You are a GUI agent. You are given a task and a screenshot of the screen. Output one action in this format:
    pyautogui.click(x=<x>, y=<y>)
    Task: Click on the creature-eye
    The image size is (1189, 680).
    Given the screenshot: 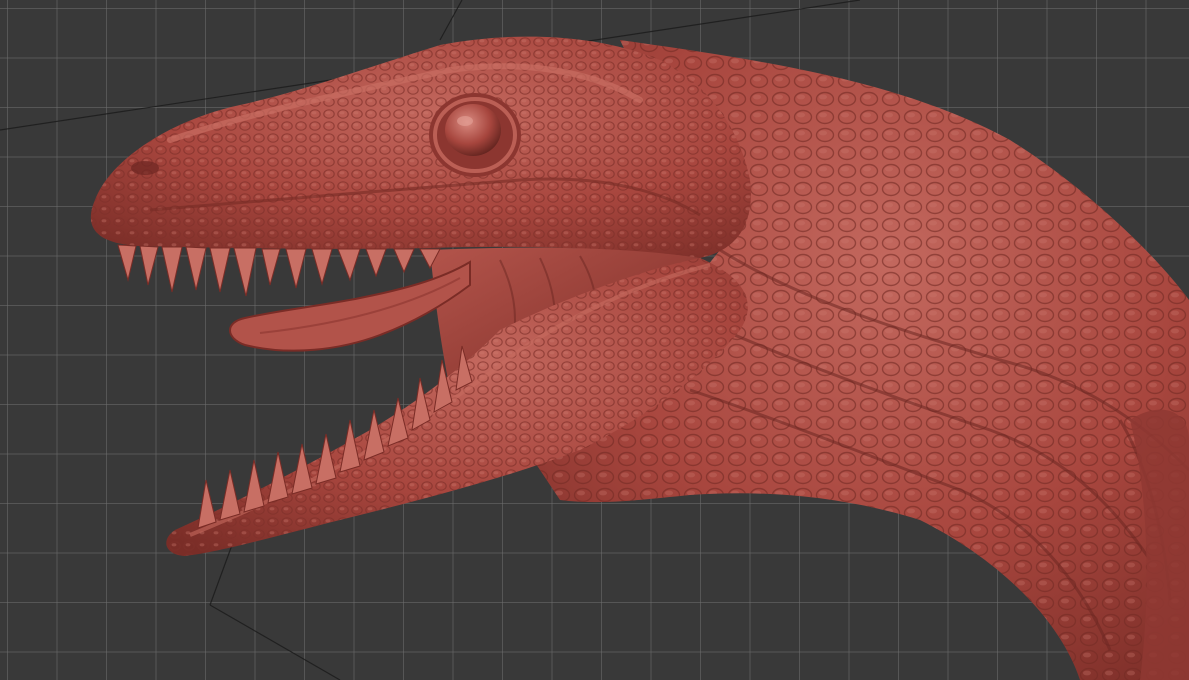 What is the action you would take?
    pyautogui.click(x=475, y=135)
    